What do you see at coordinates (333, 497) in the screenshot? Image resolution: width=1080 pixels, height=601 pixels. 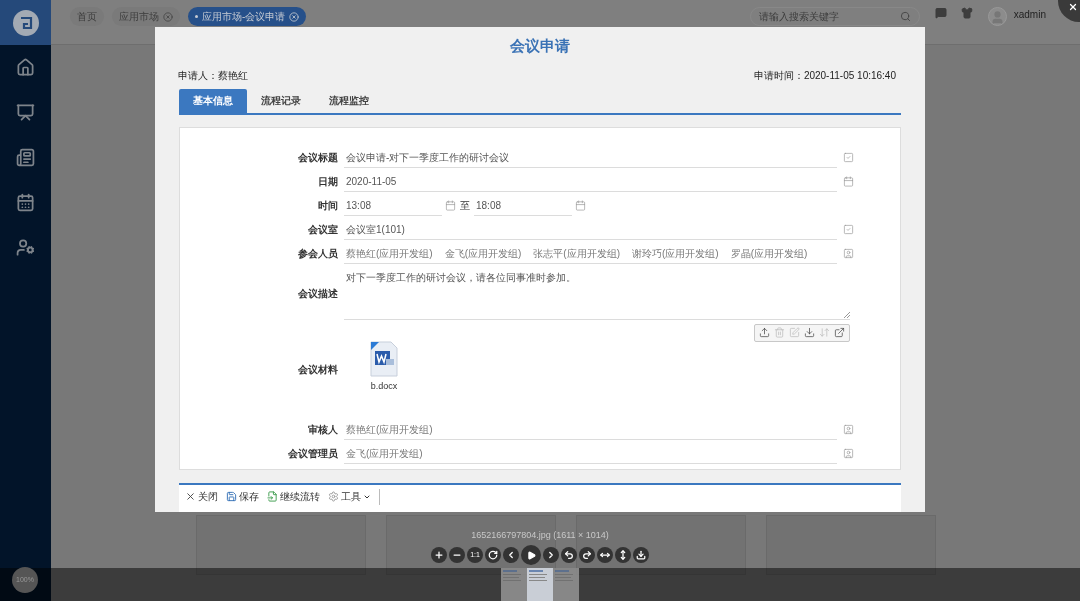 I see `gear-icon` at bounding box center [333, 497].